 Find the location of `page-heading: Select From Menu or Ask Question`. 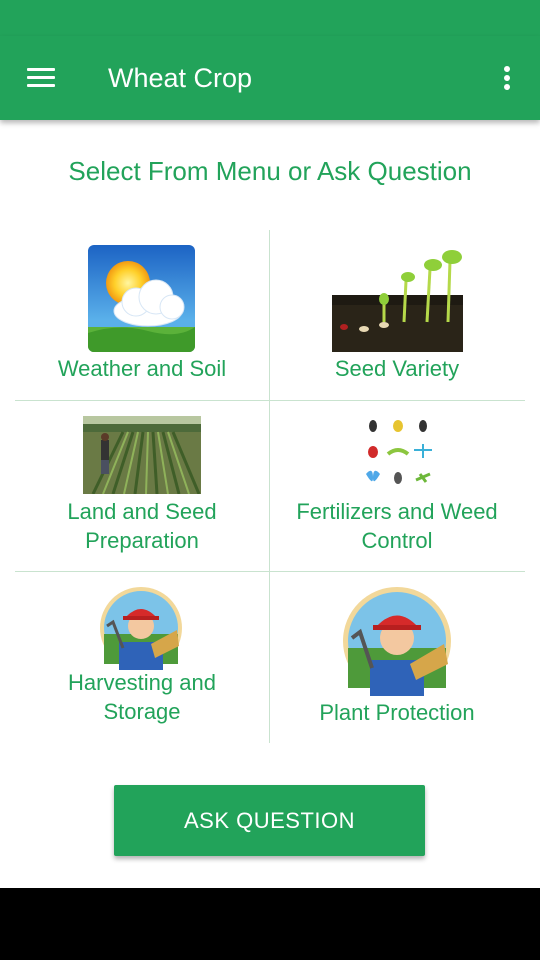

page-heading: Select From Menu or Ask Question is located at coordinates (270, 171).